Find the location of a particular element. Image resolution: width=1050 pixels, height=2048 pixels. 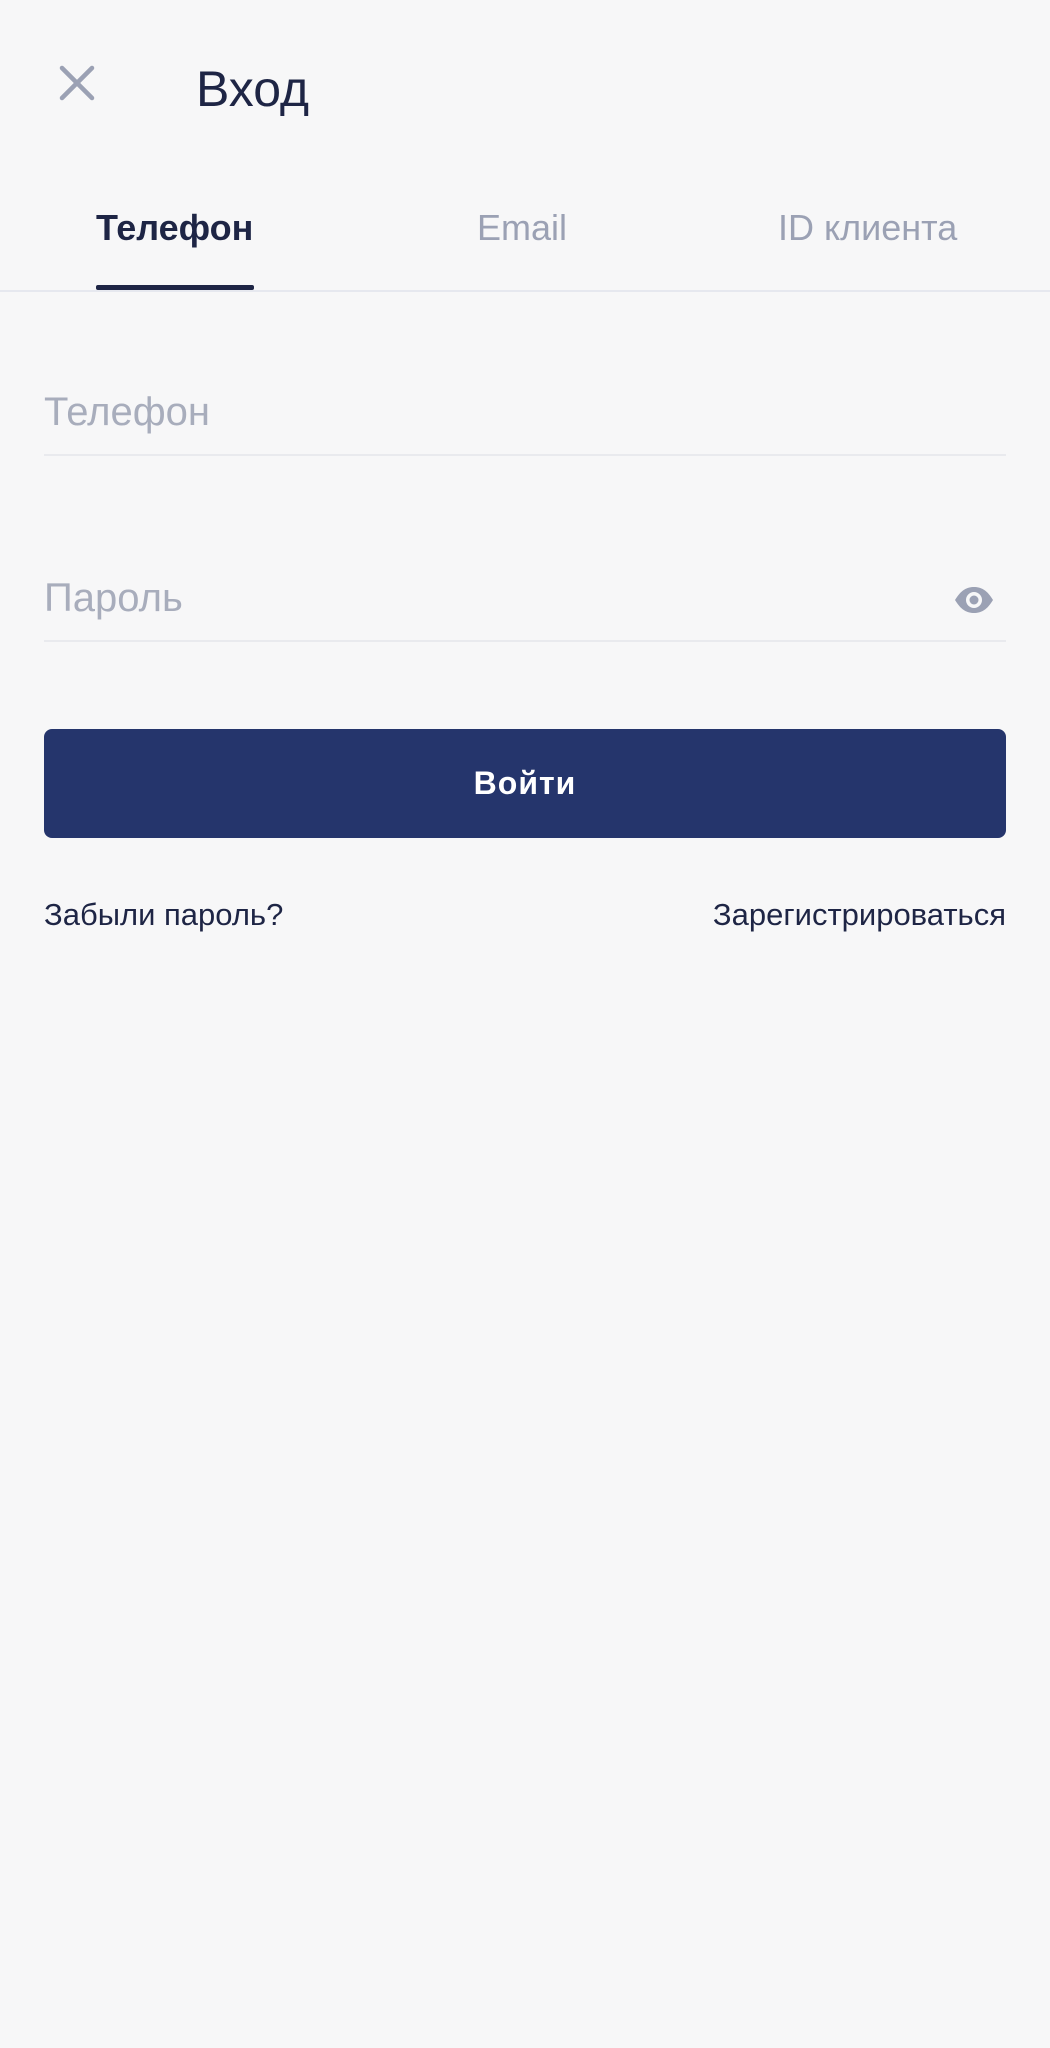

forgot-password-link: Забыли пароль? is located at coordinates (163, 915).